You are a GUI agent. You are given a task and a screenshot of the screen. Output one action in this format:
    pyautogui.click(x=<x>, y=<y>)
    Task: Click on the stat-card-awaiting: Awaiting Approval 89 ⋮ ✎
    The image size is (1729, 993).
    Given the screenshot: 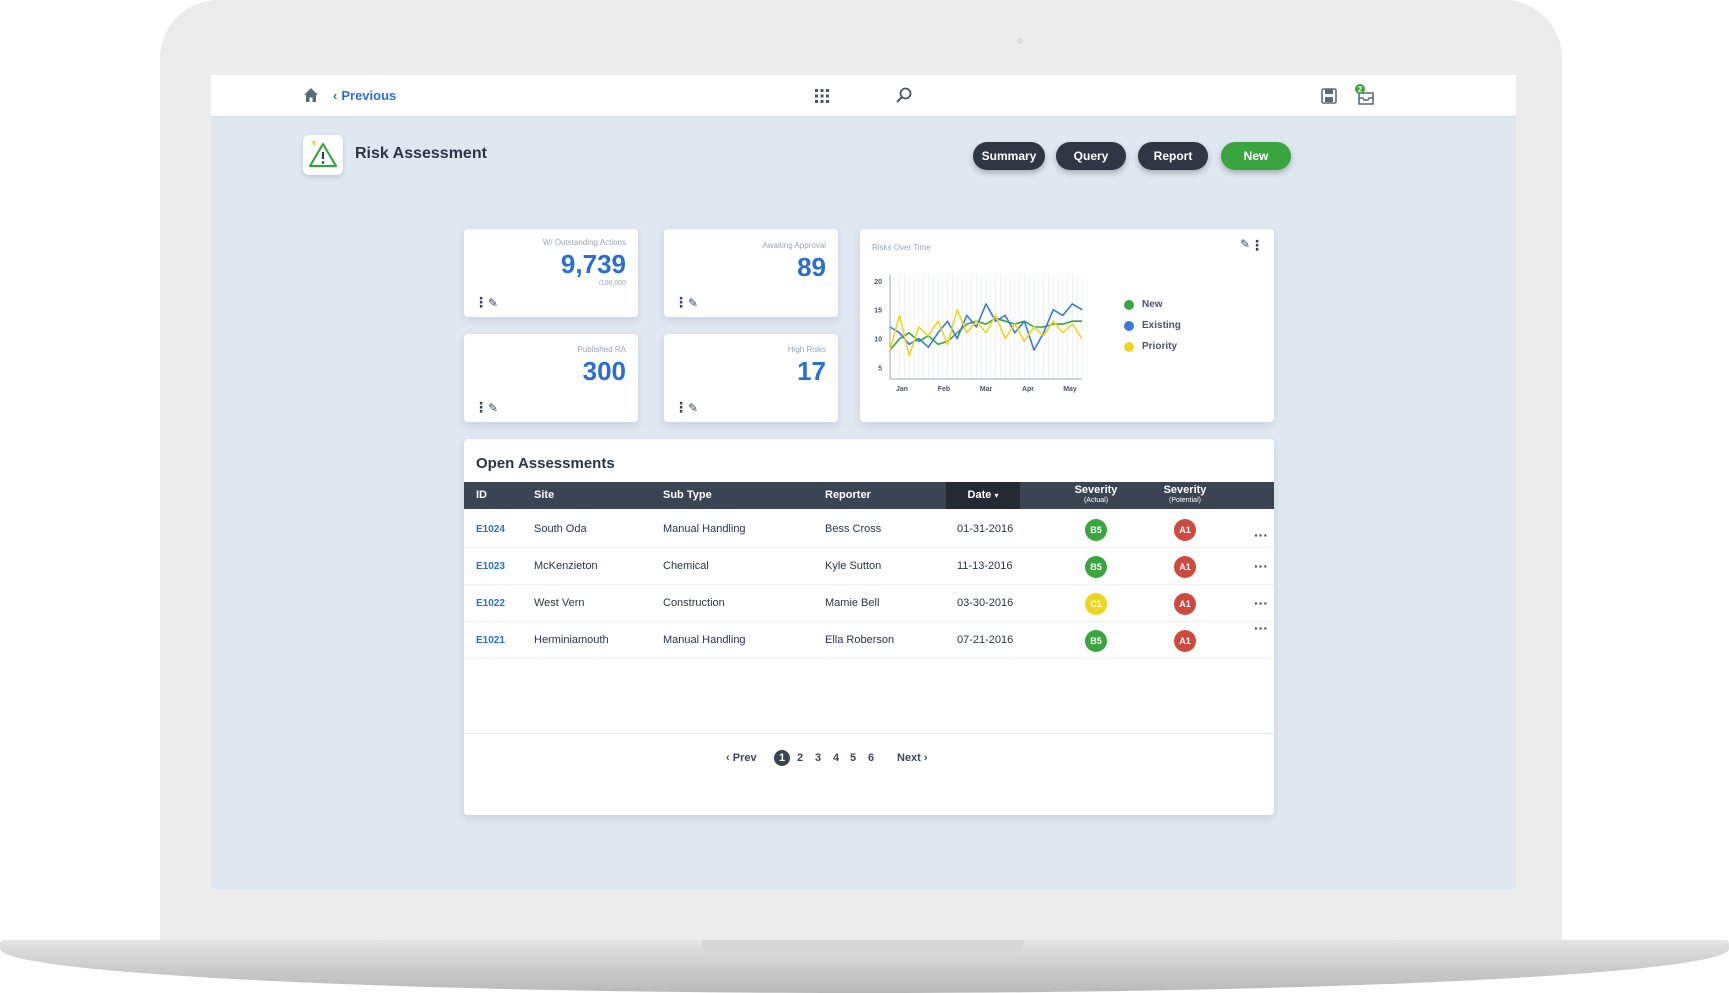 What is the action you would take?
    pyautogui.click(x=751, y=273)
    